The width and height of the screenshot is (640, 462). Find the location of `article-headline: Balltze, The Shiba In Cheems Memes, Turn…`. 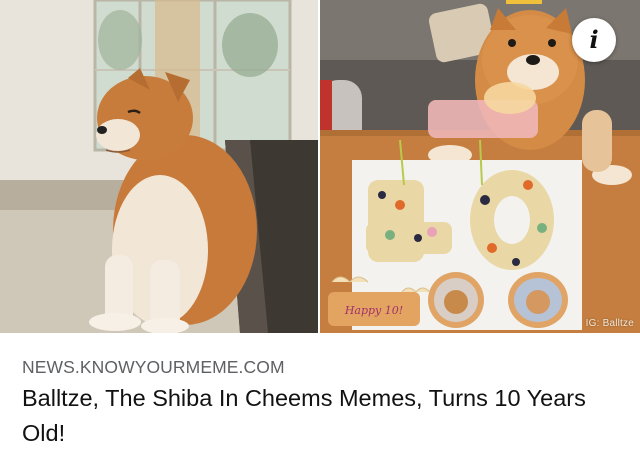

article-headline: Balltze, The Shiba In Cheems Memes, Turn… is located at coordinates (322, 416).